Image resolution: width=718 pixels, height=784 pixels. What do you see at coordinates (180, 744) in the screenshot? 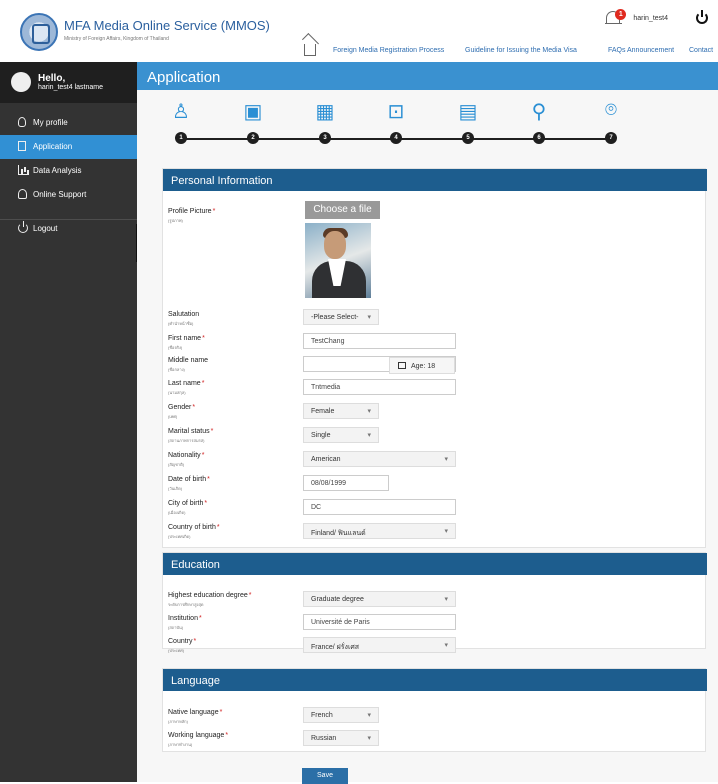
I see `working-language-sub: (ภาษาทำงาน)` at bounding box center [180, 744].